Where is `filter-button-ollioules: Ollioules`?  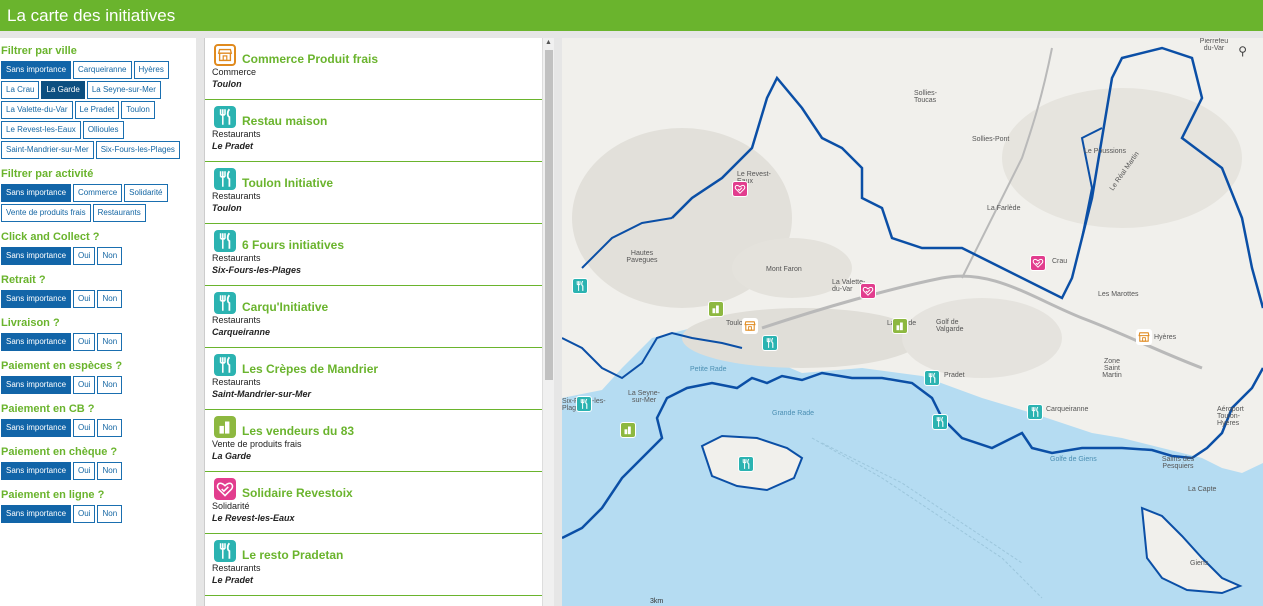 filter-button-ollioules: Ollioules is located at coordinates (103, 130).